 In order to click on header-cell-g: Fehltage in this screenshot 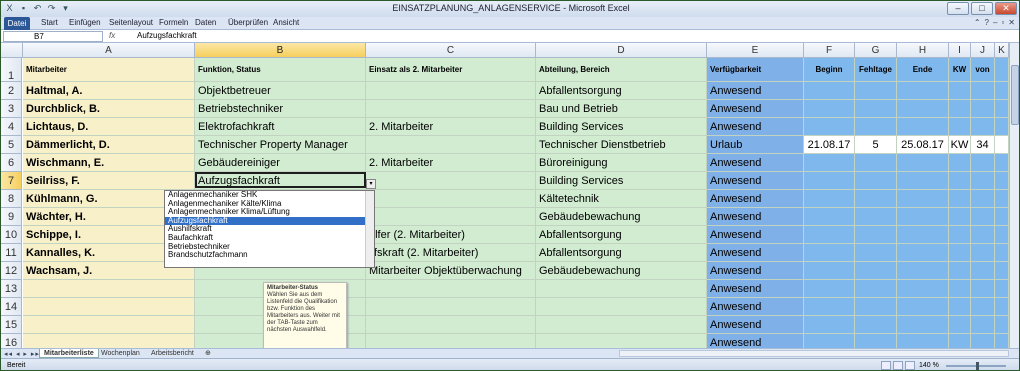, I will do `click(876, 70)`.